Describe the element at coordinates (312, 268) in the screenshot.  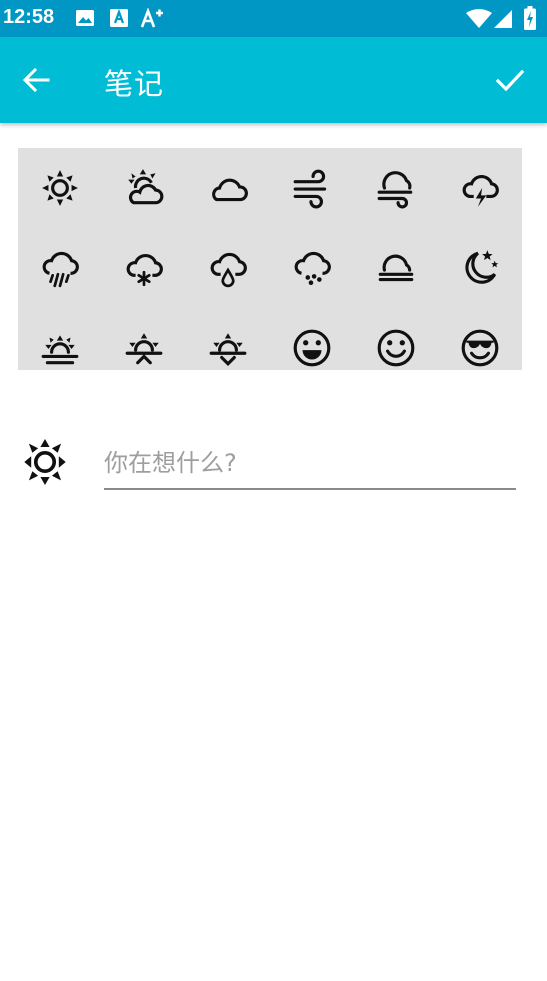
I see `hail-icon` at that location.